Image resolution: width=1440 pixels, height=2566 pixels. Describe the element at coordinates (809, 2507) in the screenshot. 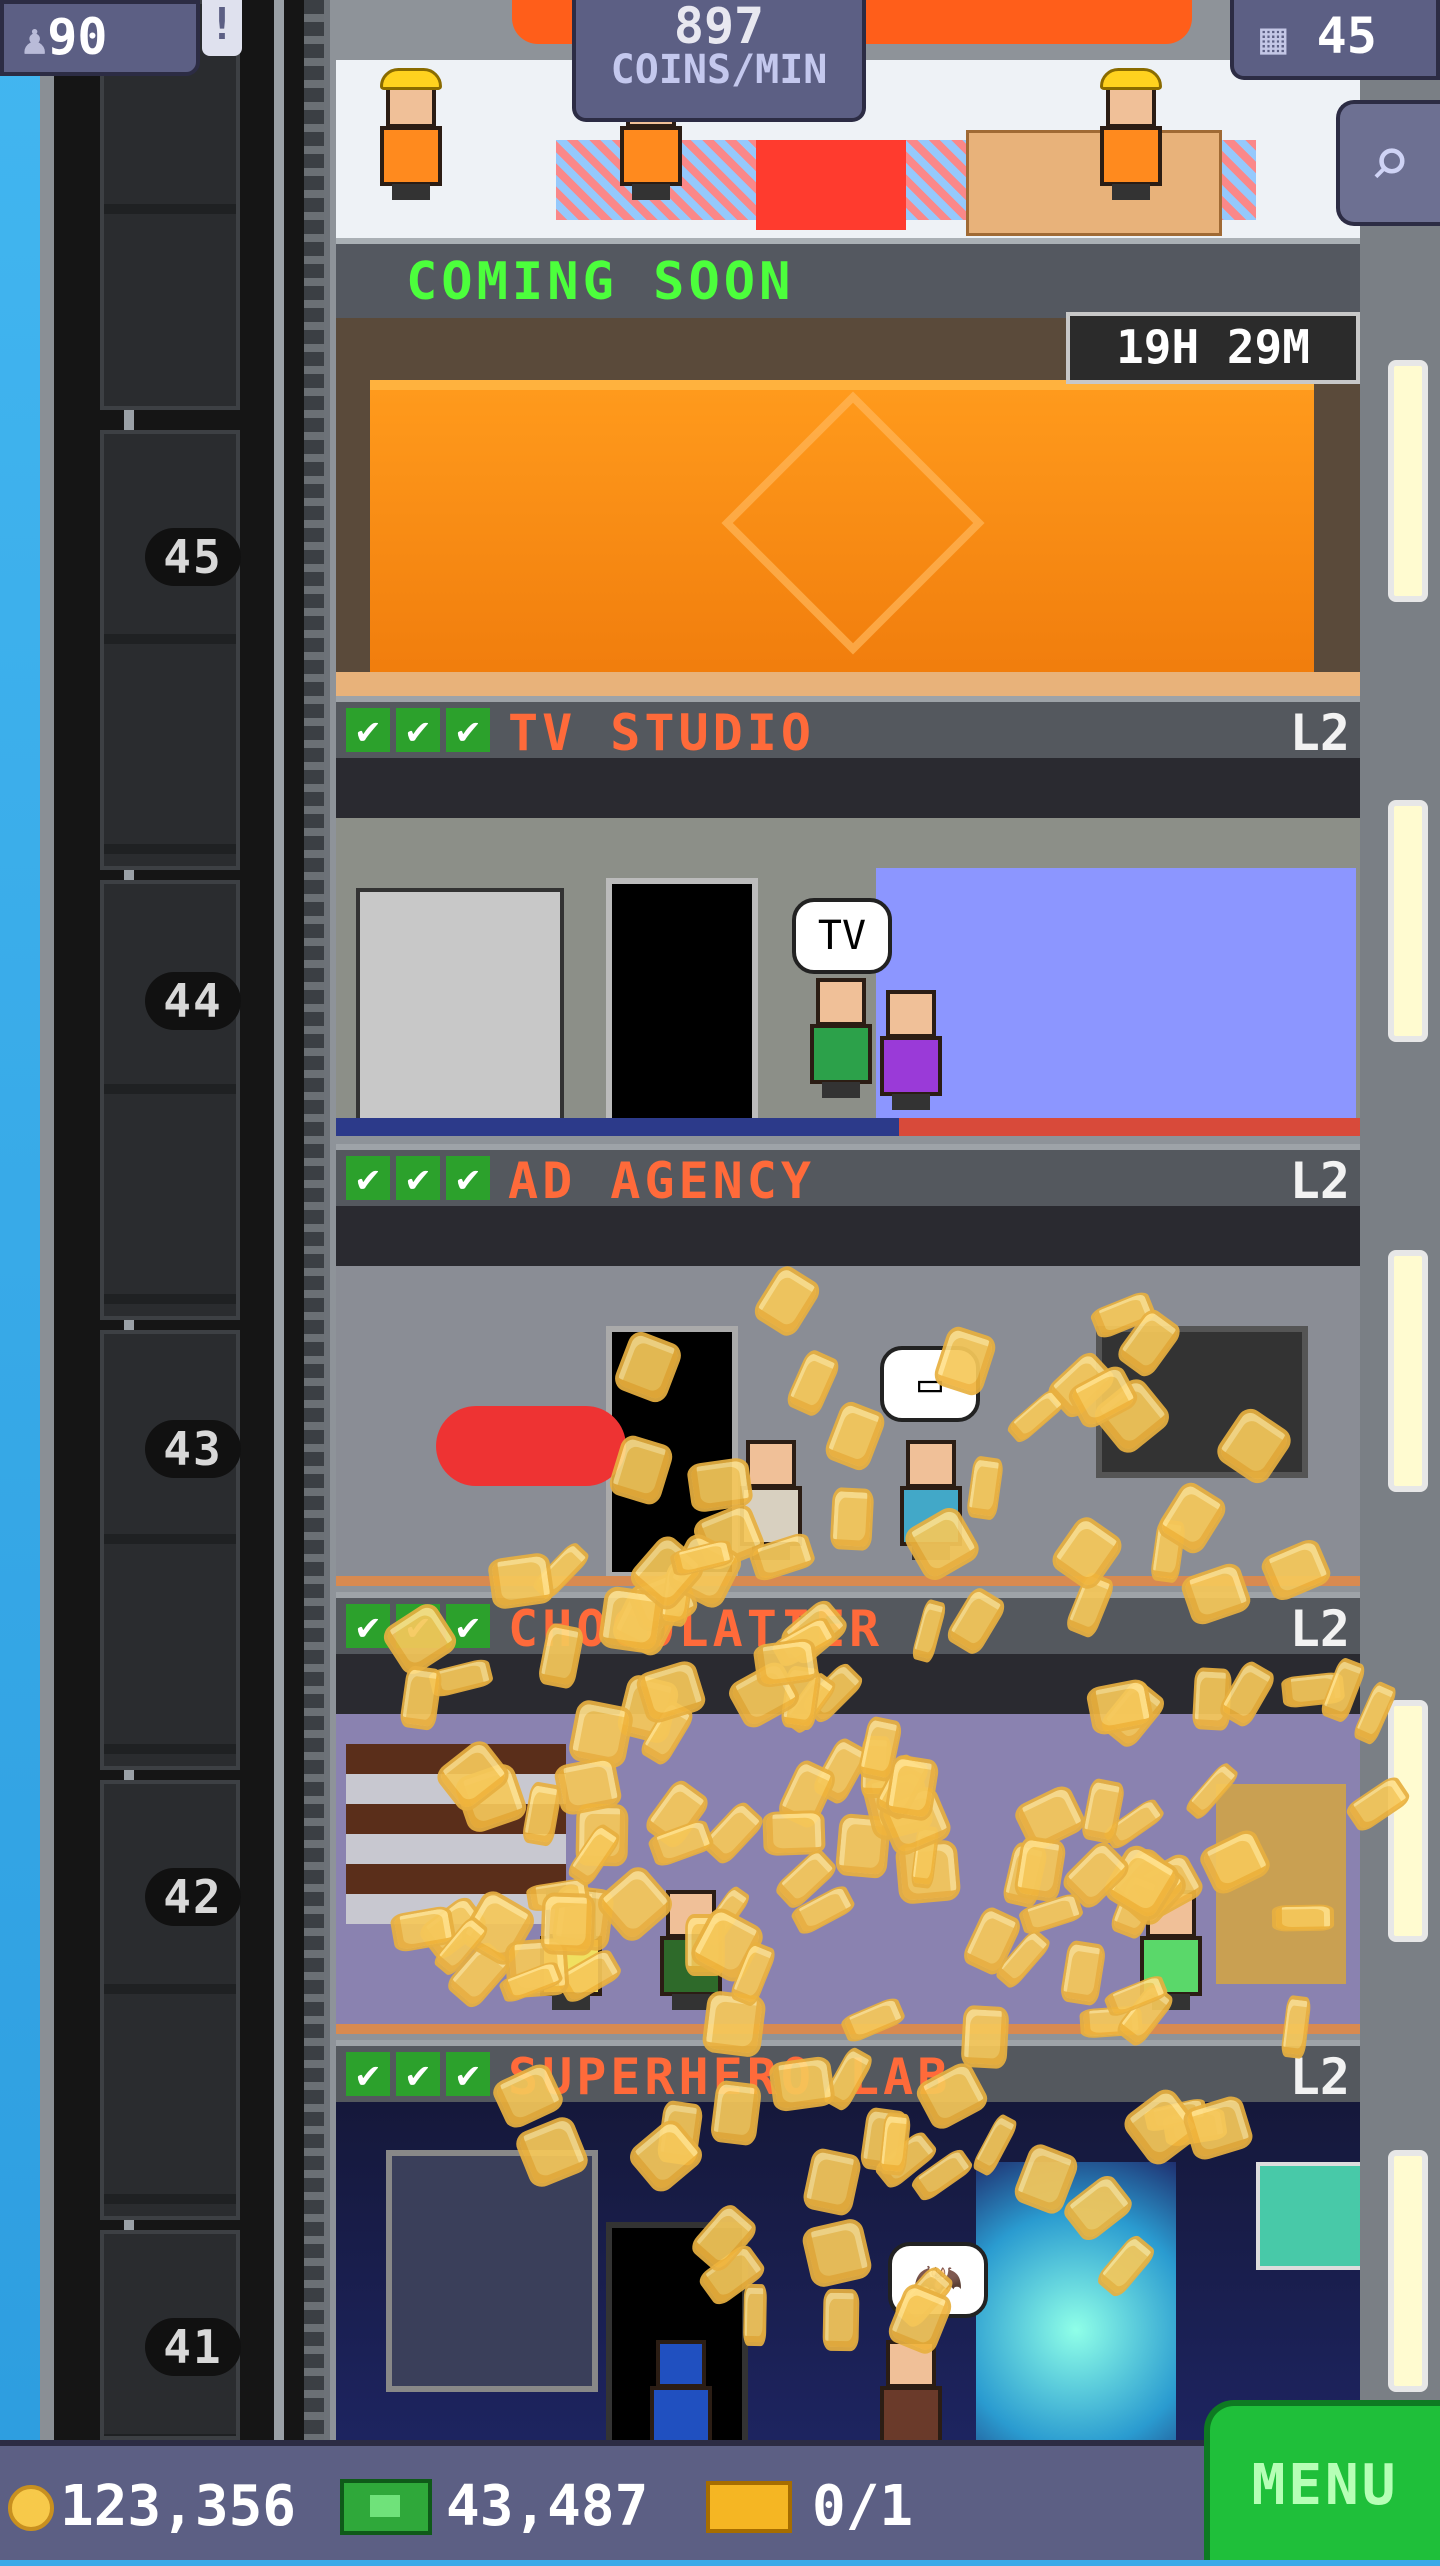

I see `vip-tickets: 0/1` at that location.